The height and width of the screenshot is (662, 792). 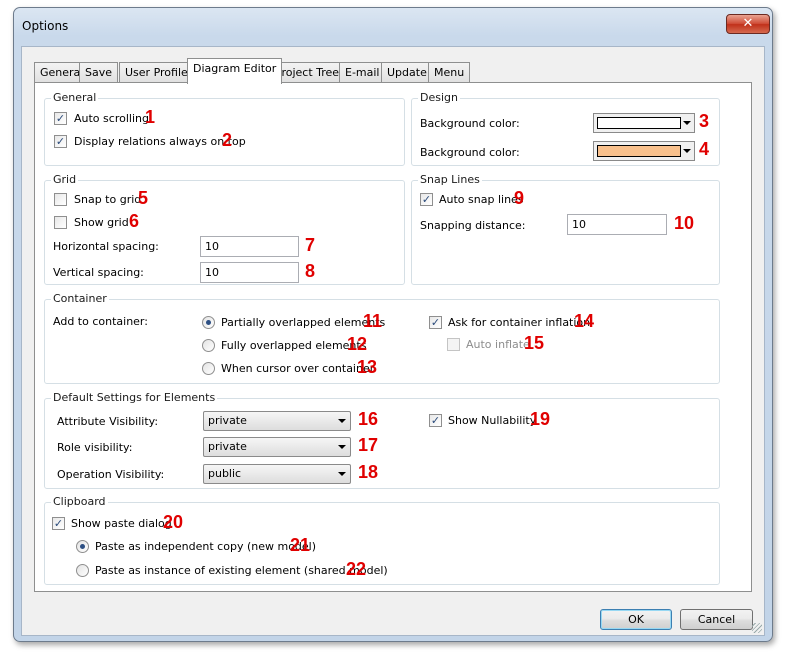 I want to click on selected-value: public, so click(x=225, y=473).